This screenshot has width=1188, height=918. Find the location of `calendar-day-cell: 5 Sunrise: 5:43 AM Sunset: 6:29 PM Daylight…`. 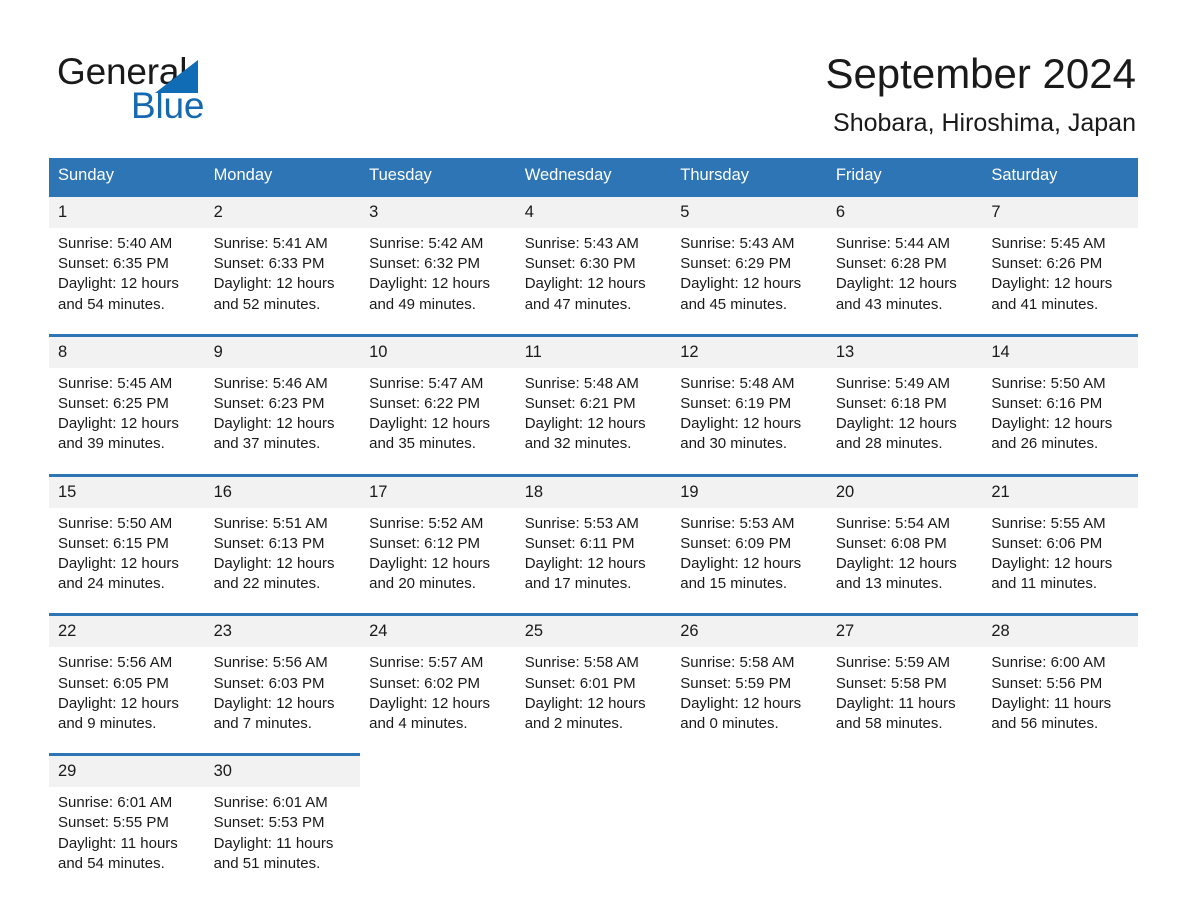

calendar-day-cell: 5 Sunrise: 5:43 AM Sunset: 6:29 PM Daylight… is located at coordinates (749, 254).